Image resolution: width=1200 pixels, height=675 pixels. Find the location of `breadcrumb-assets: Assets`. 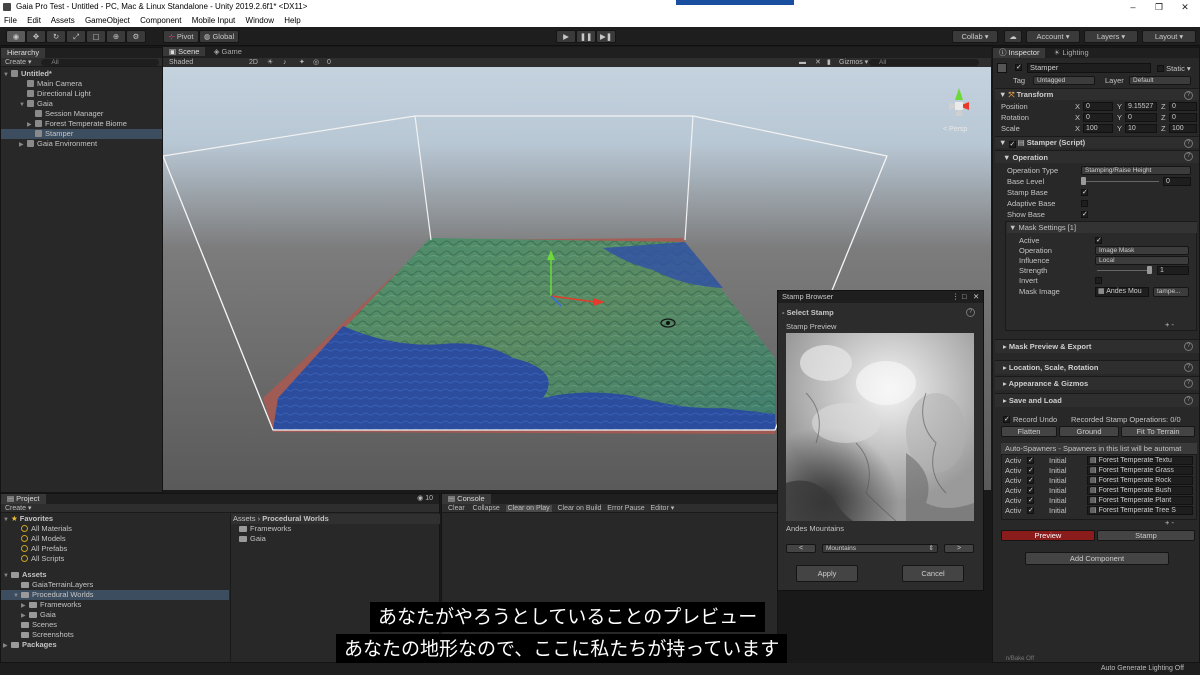

breadcrumb-assets: Assets is located at coordinates (244, 518).